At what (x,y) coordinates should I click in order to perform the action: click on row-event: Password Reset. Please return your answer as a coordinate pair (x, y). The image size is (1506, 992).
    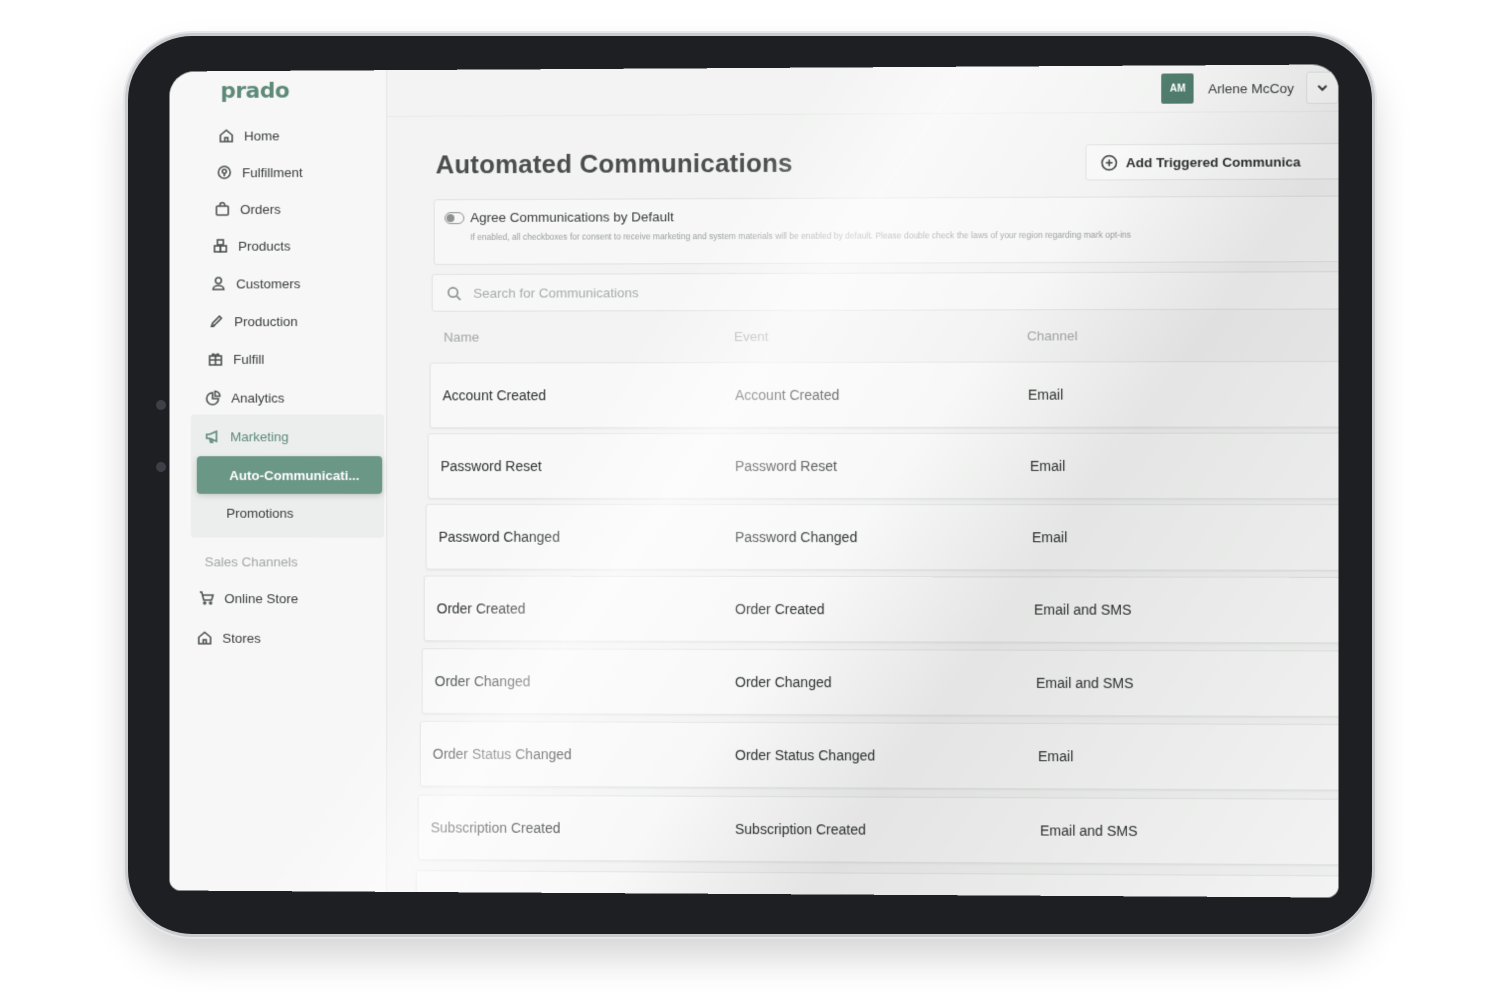
    Looking at the image, I should click on (786, 466).